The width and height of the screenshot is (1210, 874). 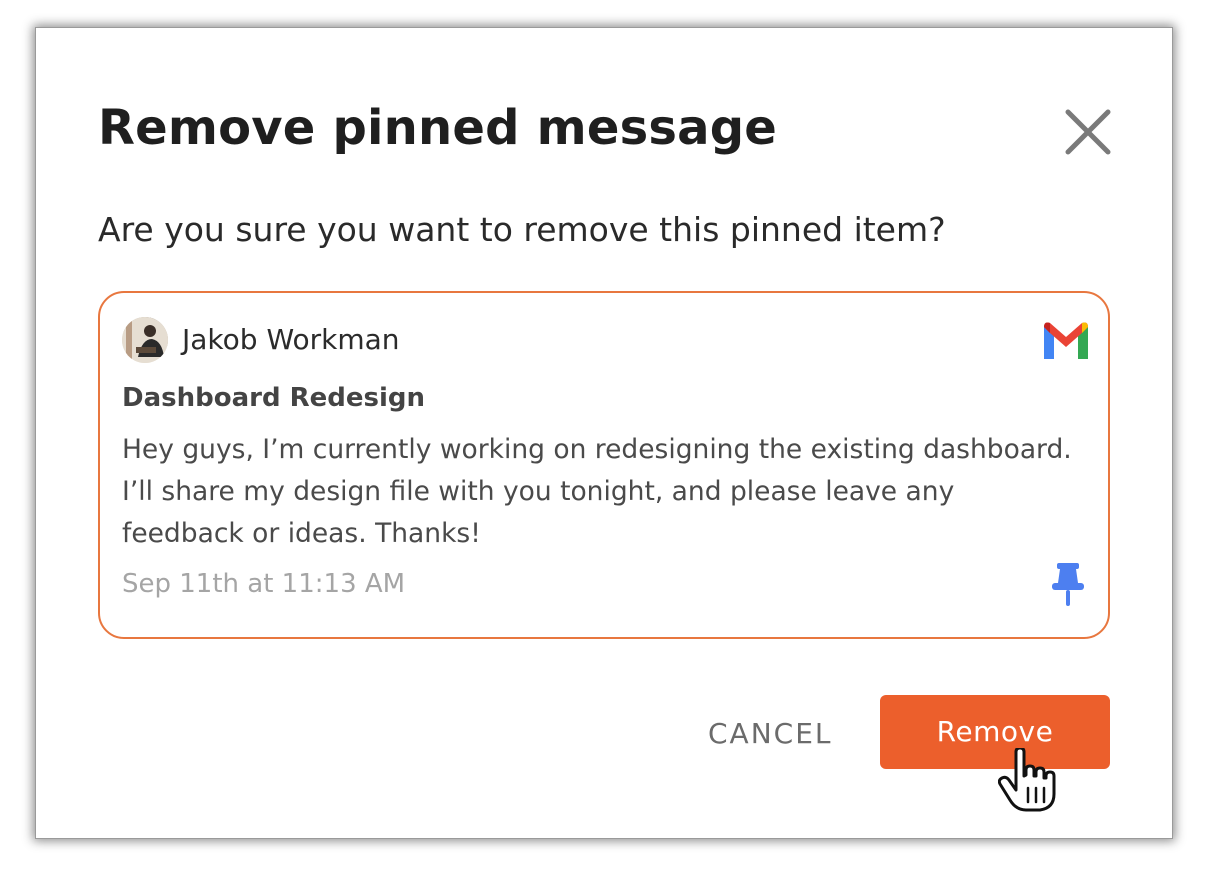 I want to click on pin-button, so click(x=1068, y=585).